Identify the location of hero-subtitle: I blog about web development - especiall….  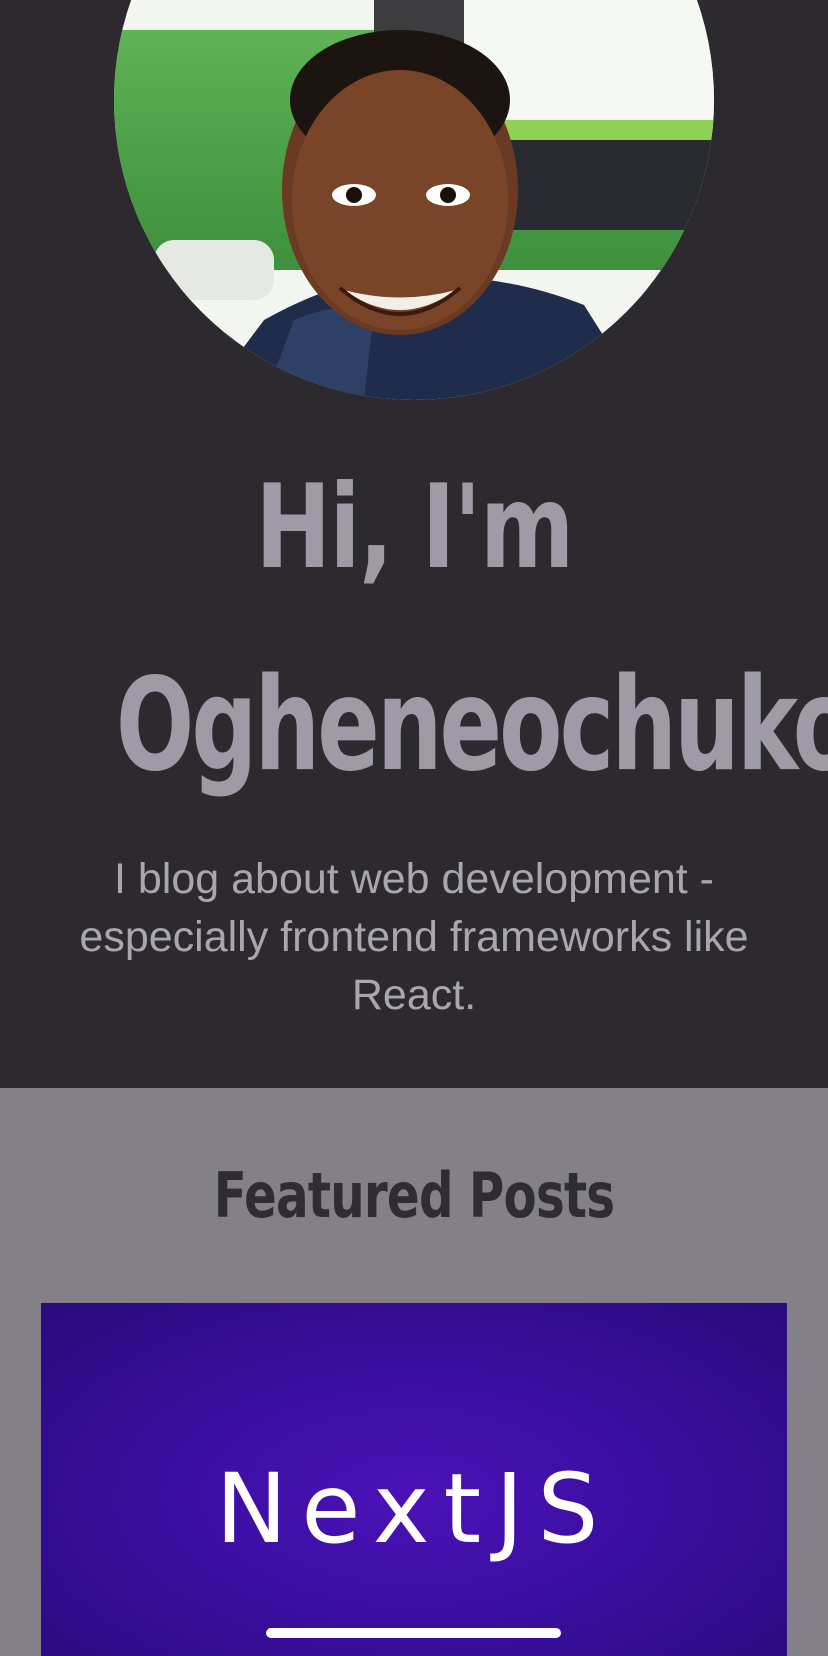
(414, 937).